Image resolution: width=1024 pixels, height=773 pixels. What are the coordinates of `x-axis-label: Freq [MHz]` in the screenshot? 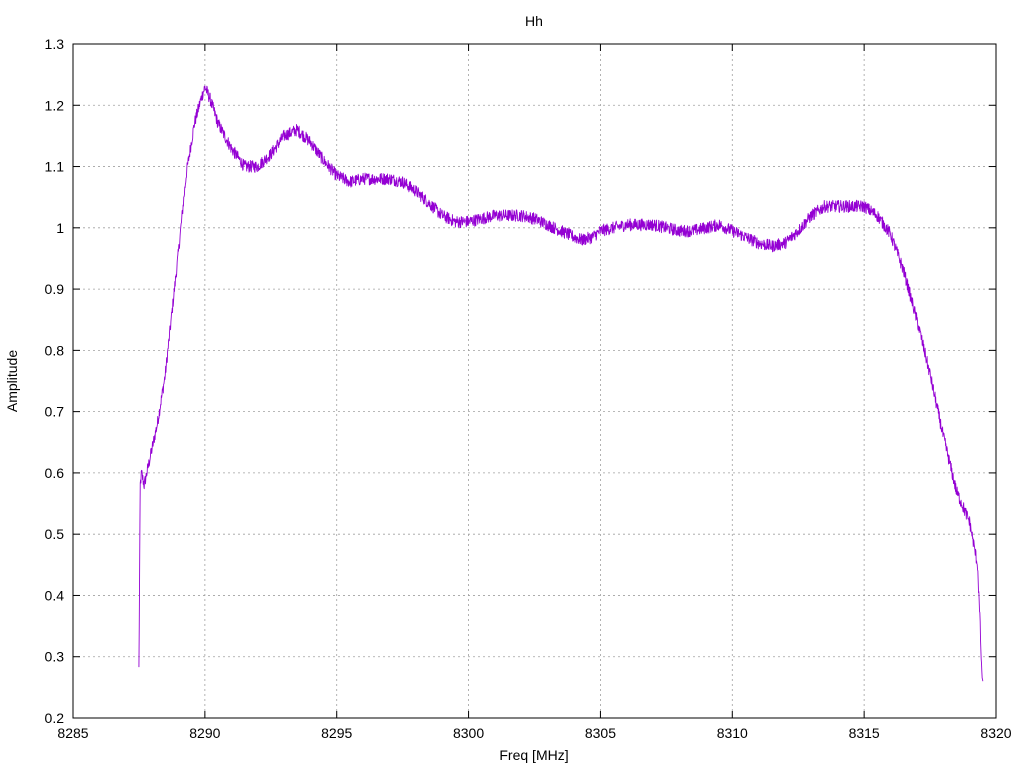 It's located at (533, 755).